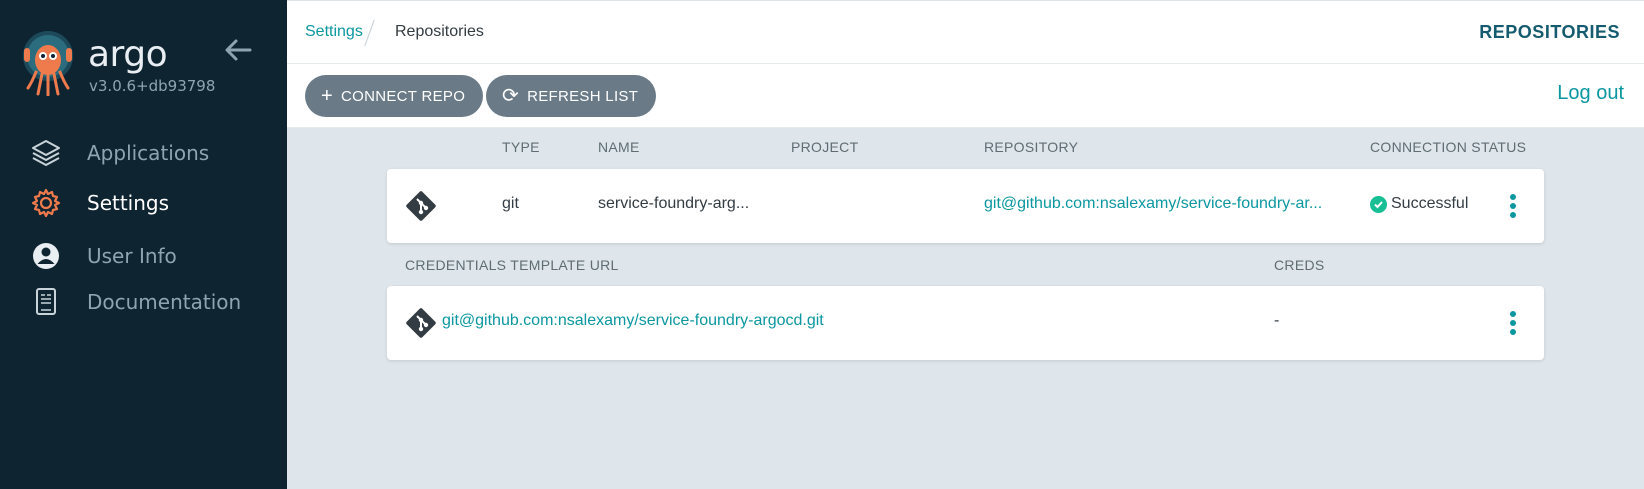 The height and width of the screenshot is (489, 1644). What do you see at coordinates (46, 153) in the screenshot?
I see `layers-icon` at bounding box center [46, 153].